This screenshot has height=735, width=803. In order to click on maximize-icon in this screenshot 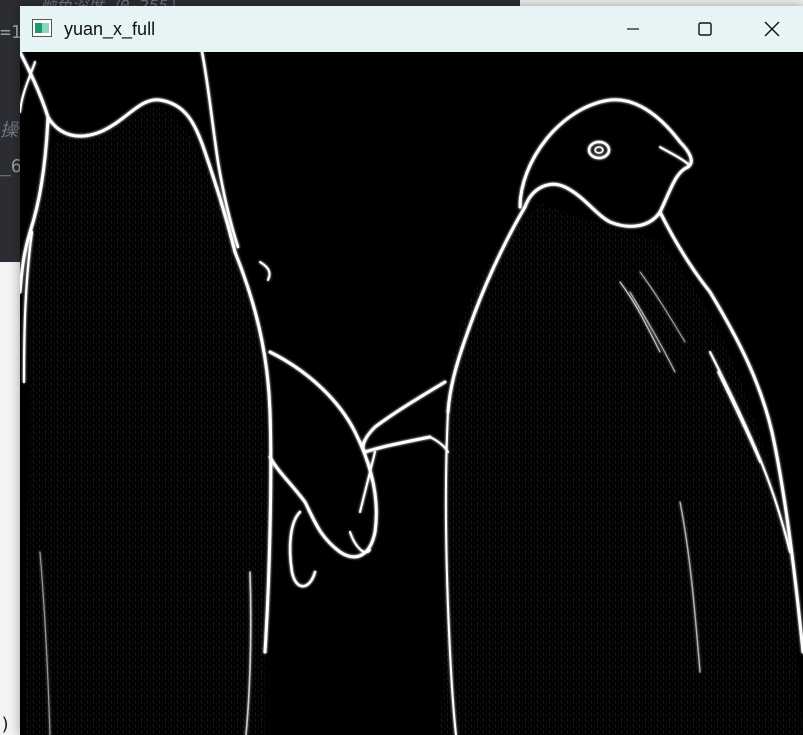, I will do `click(705, 29)`.